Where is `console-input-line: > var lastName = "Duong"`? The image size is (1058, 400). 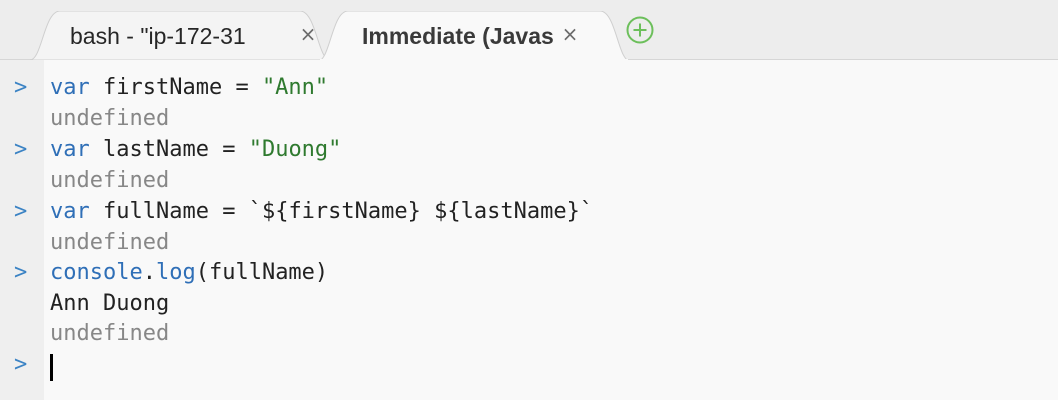 console-input-line: > var lastName = "Duong" is located at coordinates (529, 150).